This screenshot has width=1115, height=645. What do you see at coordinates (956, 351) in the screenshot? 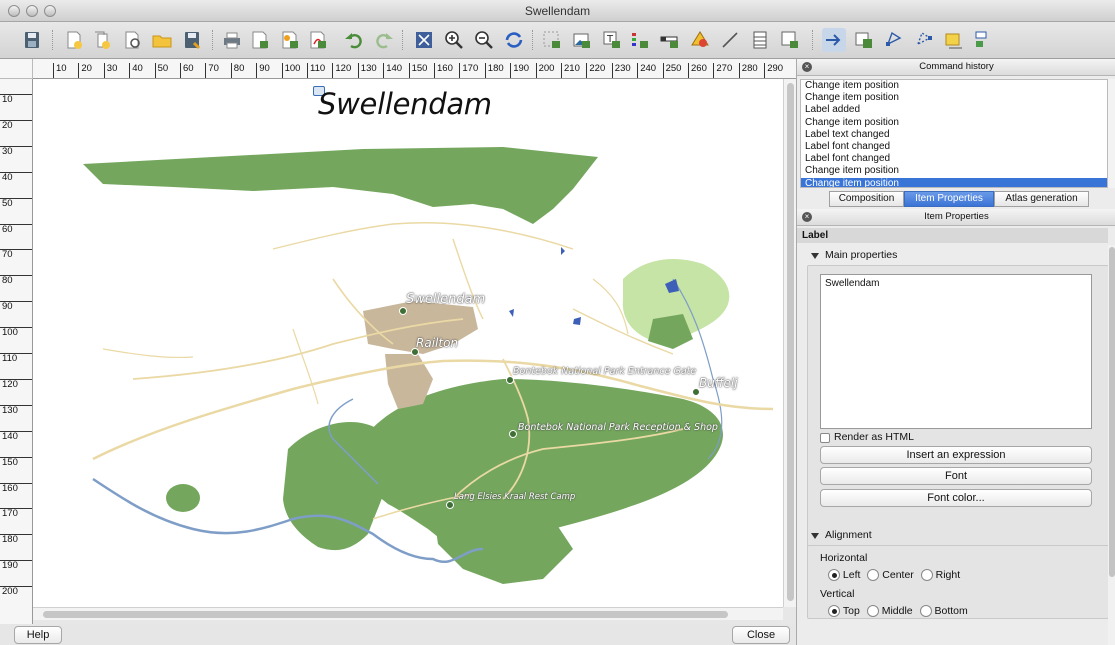
I see `label-text-editor: Swellendam` at bounding box center [956, 351].